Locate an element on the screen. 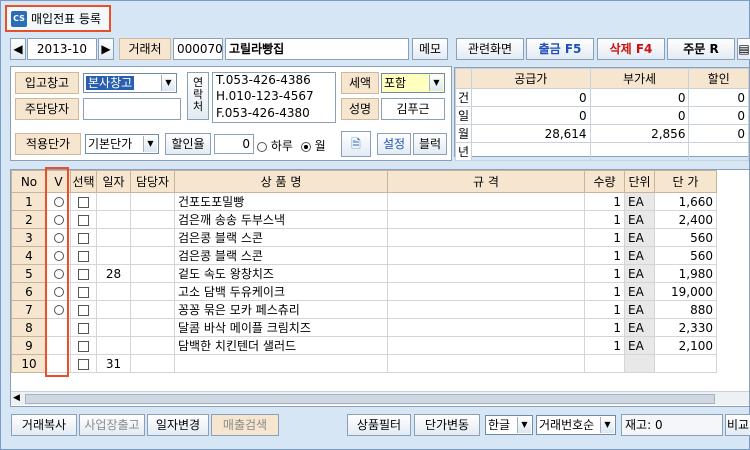 The image size is (750, 450). date-cell: 31 is located at coordinates (113, 363).